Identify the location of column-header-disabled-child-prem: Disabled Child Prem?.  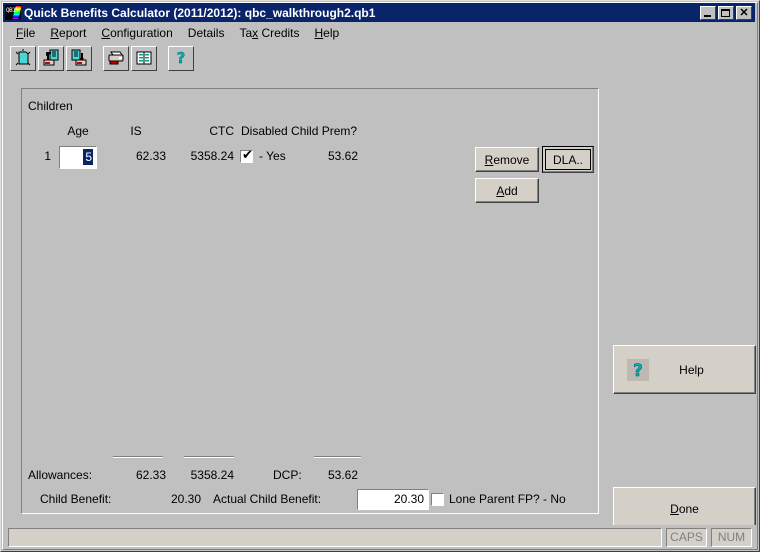
(299, 131).